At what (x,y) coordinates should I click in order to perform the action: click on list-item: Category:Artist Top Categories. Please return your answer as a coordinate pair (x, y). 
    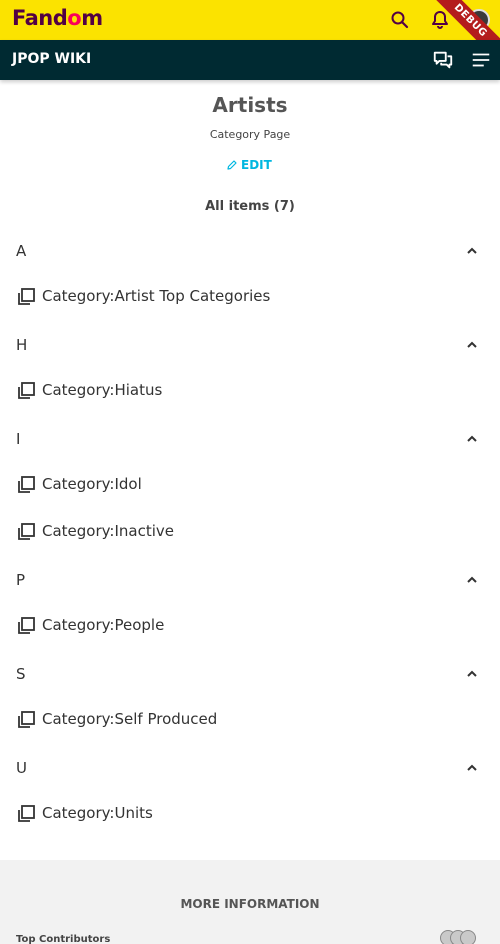
    Looking at the image, I should click on (250, 297).